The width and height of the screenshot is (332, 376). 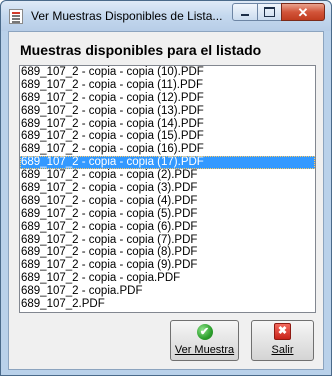 What do you see at coordinates (167, 85) in the screenshot?
I see `list-item: 689_107_2 - copia - copia (11).PDF` at bounding box center [167, 85].